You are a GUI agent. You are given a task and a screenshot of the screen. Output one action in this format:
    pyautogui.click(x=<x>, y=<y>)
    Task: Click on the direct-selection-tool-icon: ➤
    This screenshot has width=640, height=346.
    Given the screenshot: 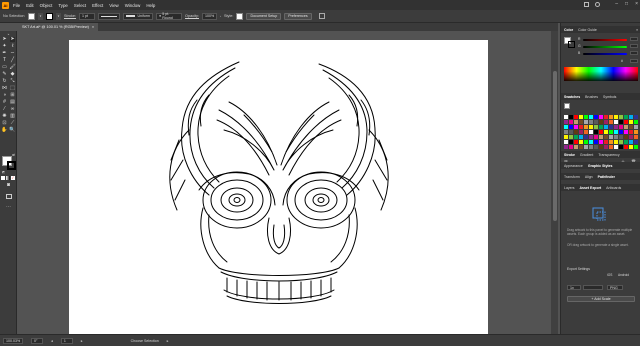 What is the action you would take?
    pyautogui.click(x=12, y=39)
    